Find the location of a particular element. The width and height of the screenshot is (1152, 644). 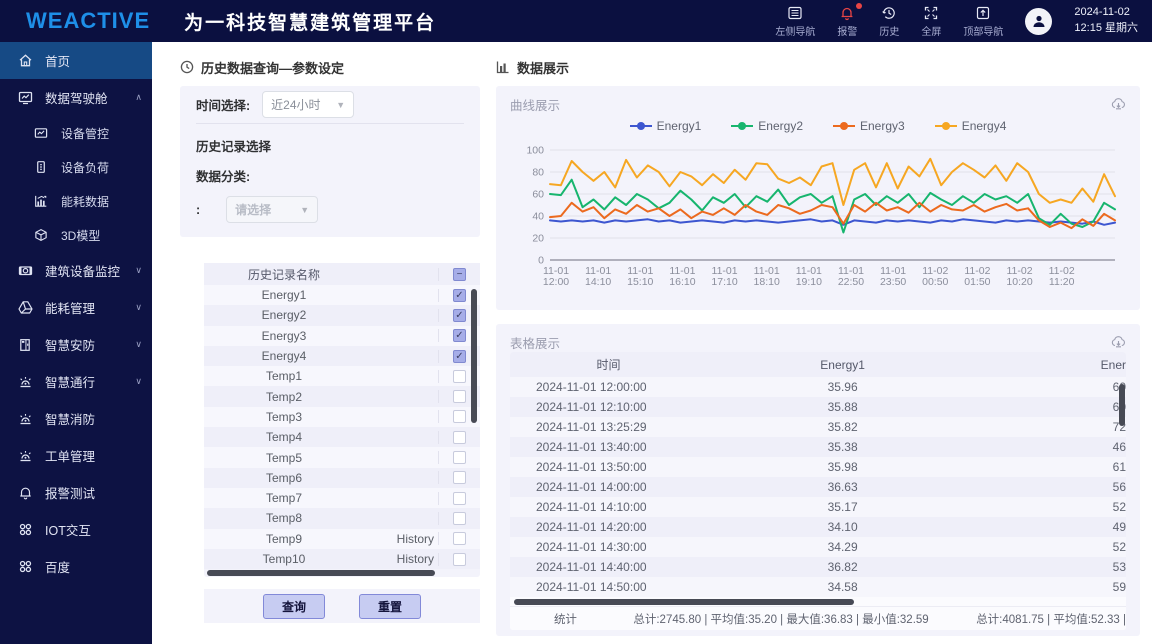

data-table-vertical-scrollbar is located at coordinates (1122, 405).